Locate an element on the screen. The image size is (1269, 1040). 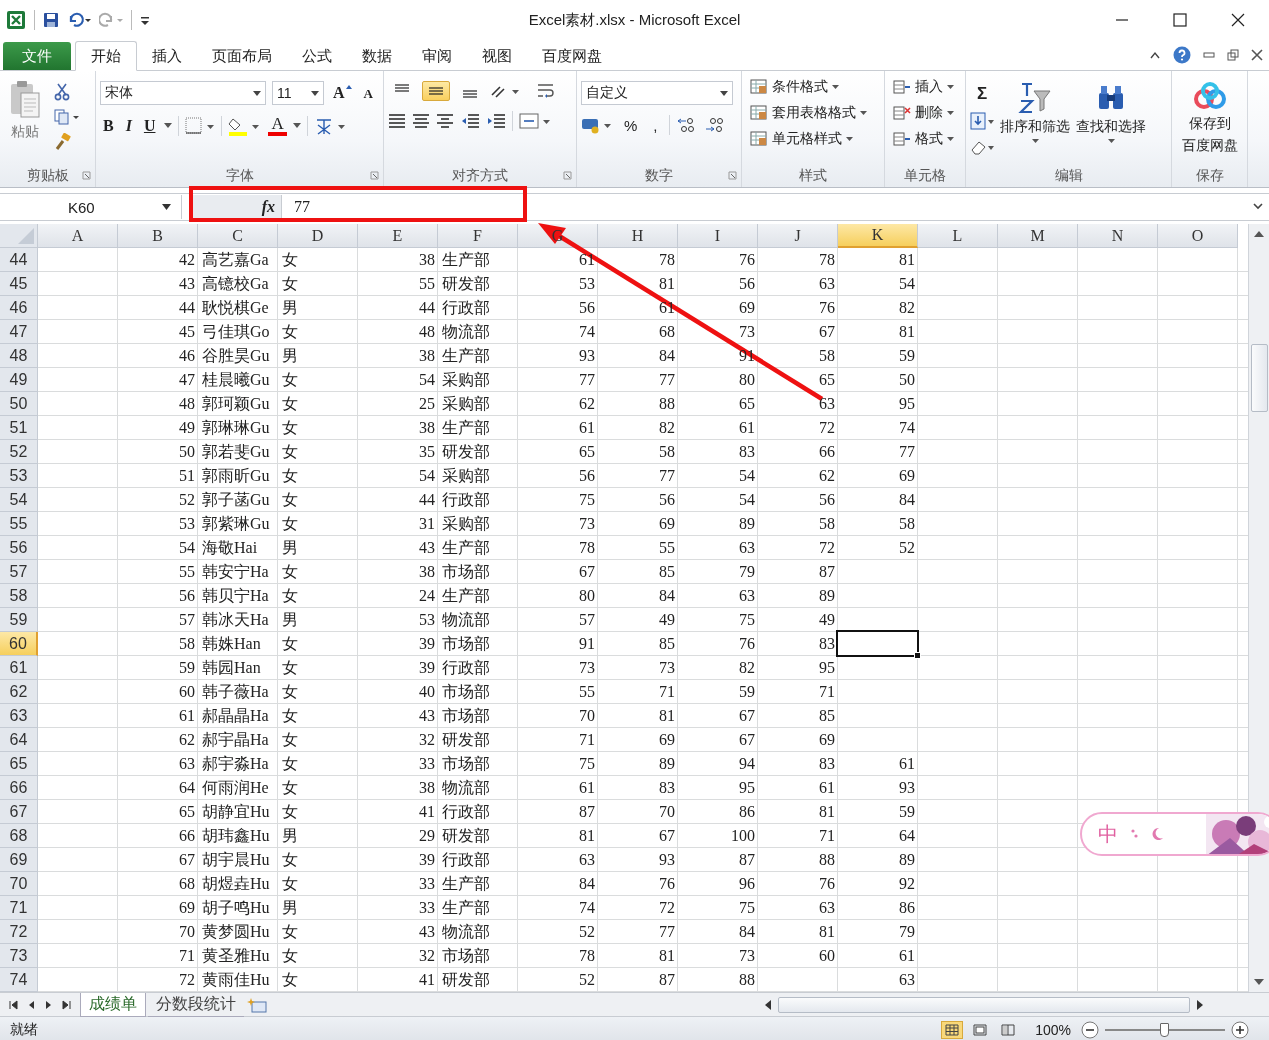
close-icon is located at coordinates (1257, 55).